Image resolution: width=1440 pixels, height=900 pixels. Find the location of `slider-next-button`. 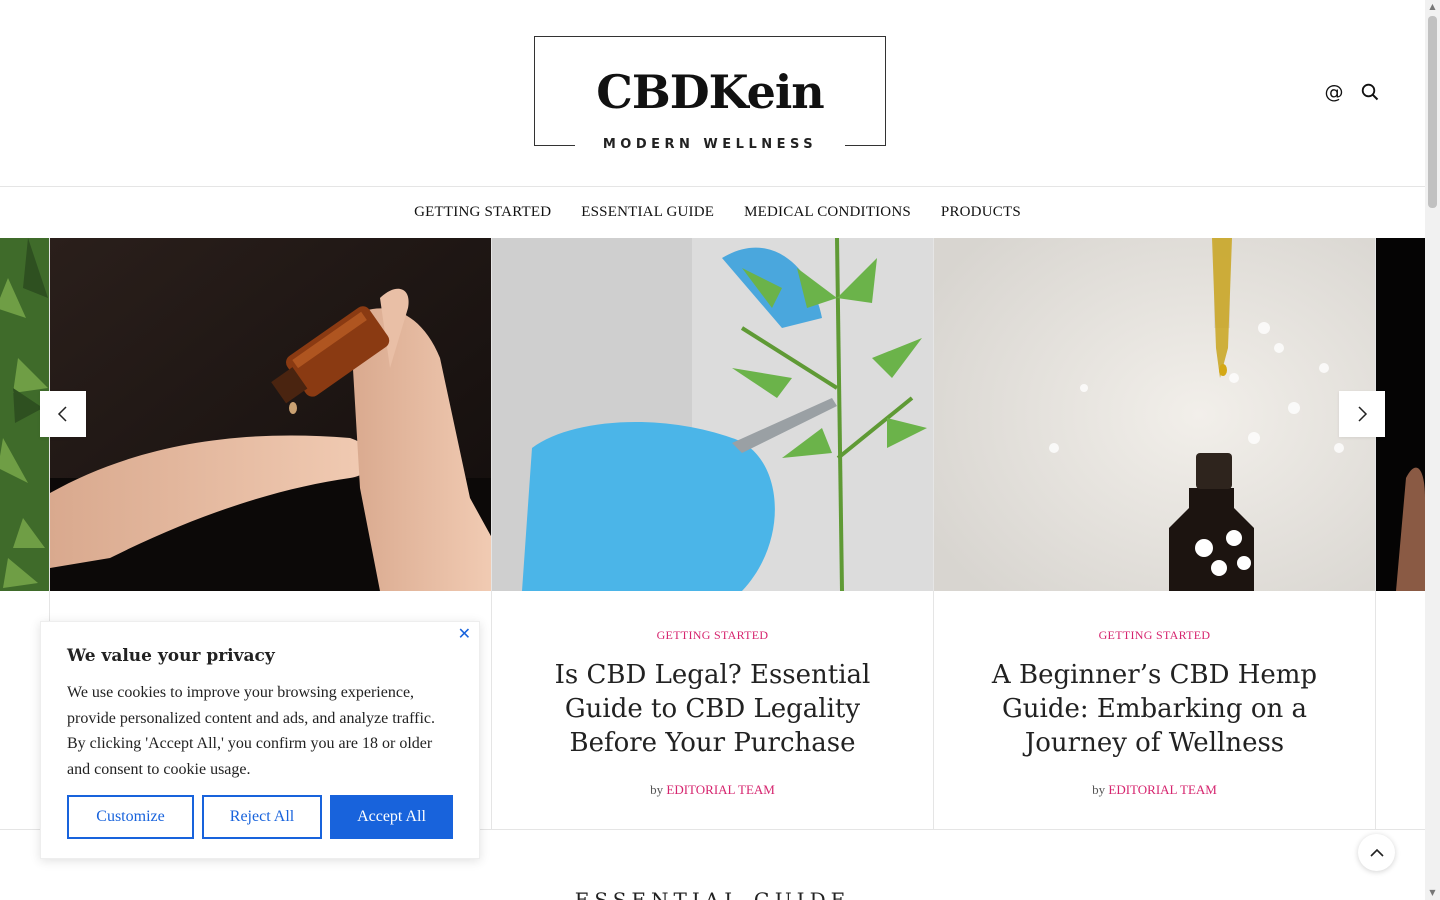

slider-next-button is located at coordinates (1362, 414).